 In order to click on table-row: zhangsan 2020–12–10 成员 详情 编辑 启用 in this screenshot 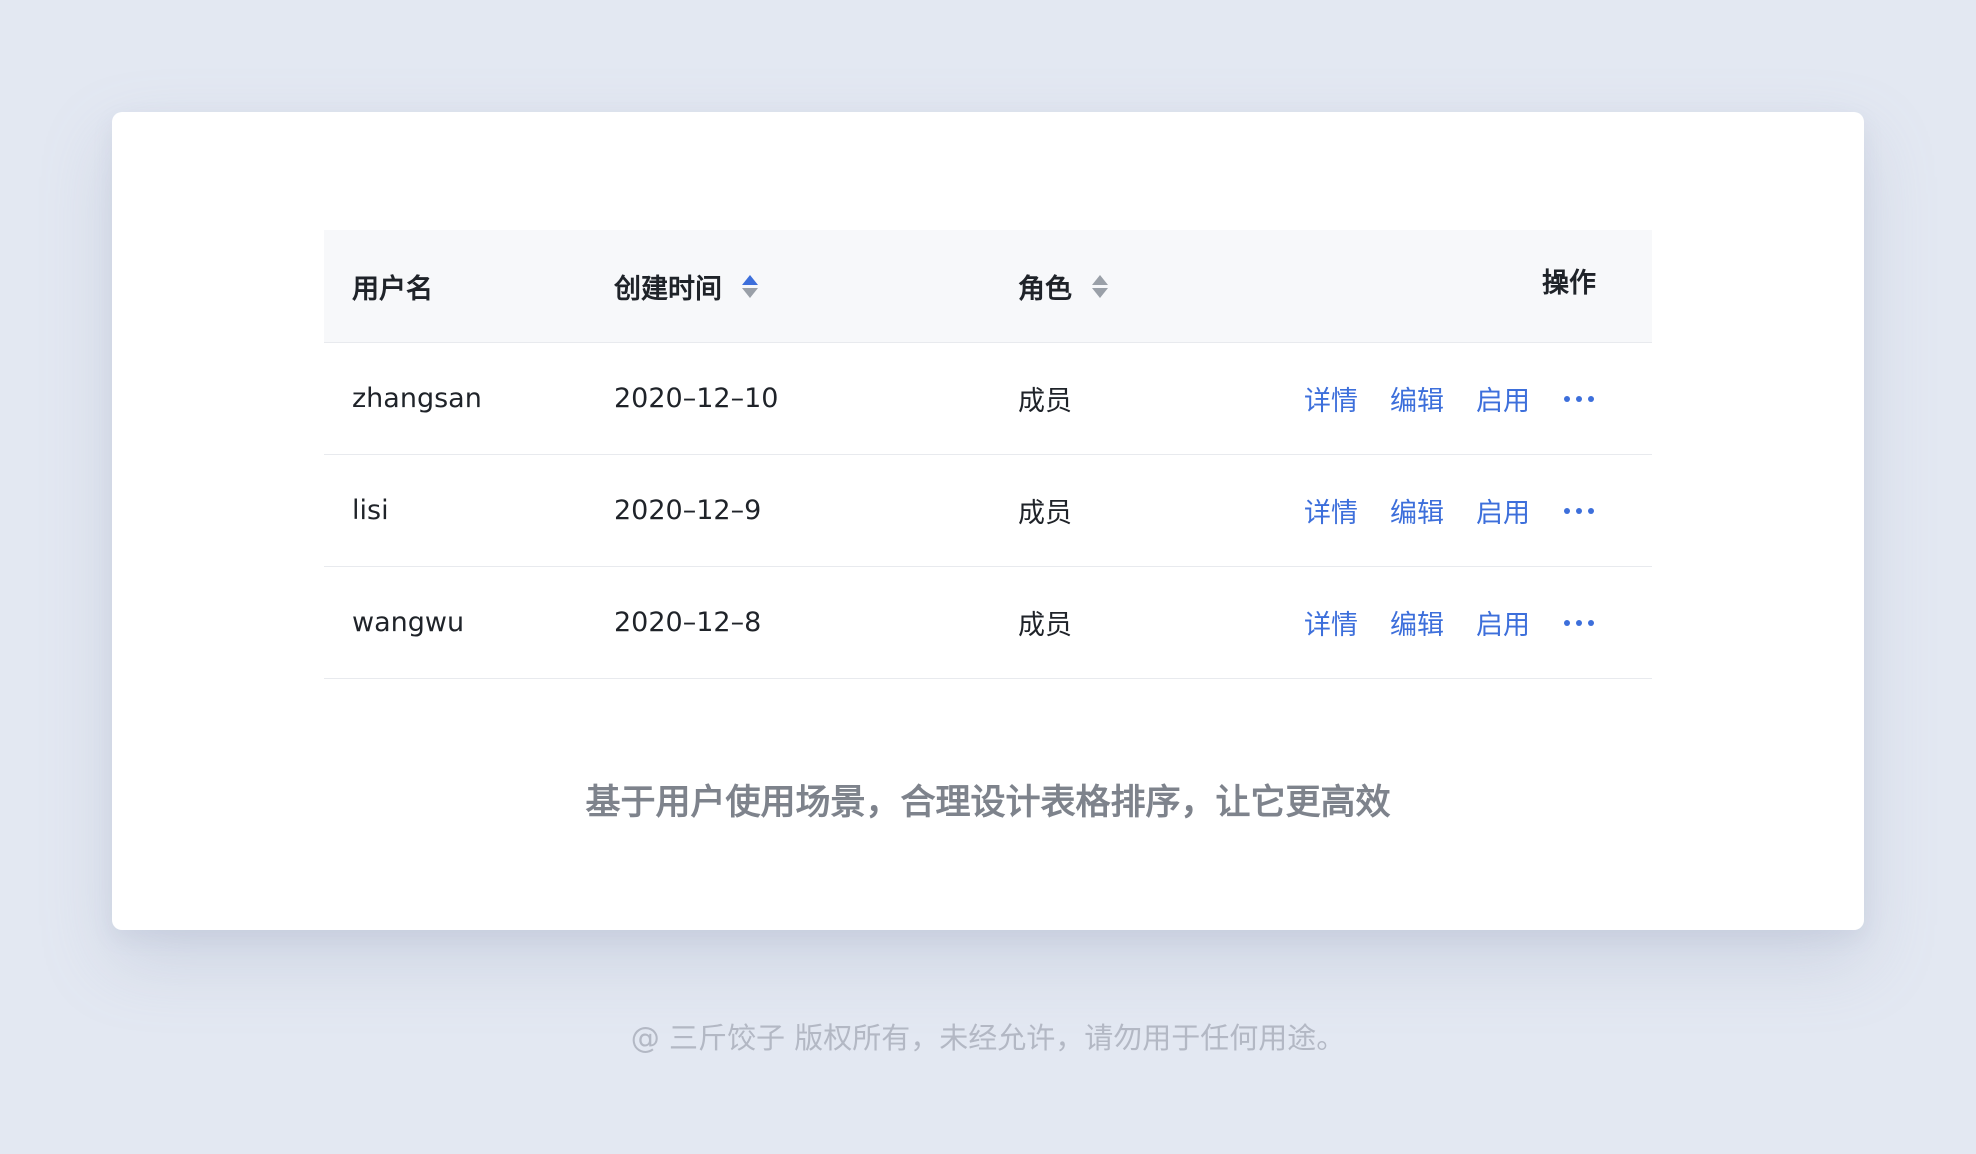, I will do `click(988, 399)`.